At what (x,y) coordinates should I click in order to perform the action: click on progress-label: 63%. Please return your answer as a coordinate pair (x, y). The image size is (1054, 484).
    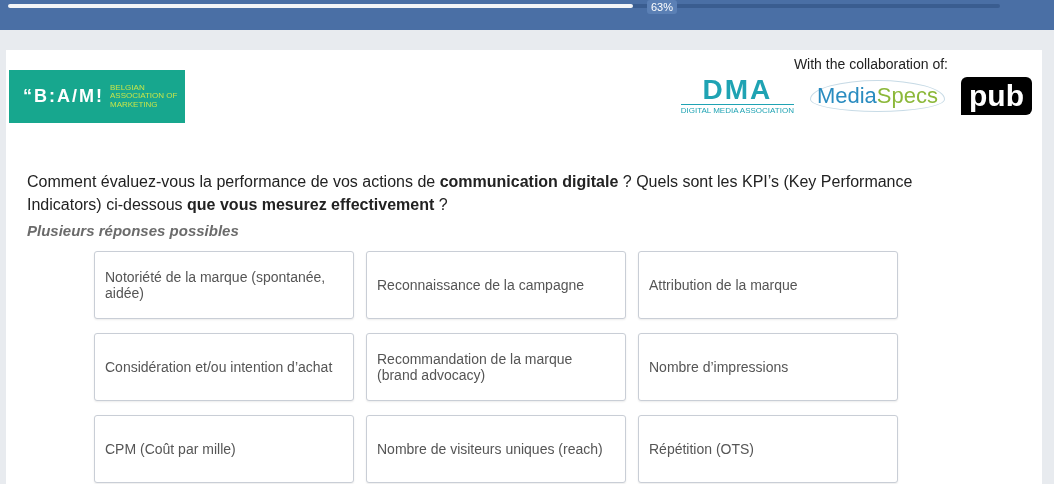
    Looking at the image, I should click on (661, 7).